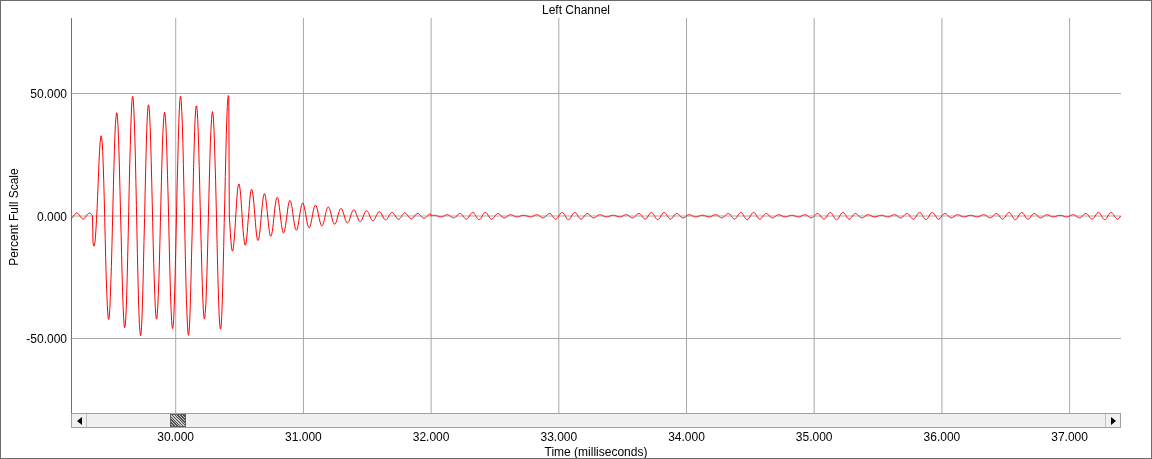  Describe the element at coordinates (431, 437) in the screenshot. I see `x-tick-label: 32.000` at that location.